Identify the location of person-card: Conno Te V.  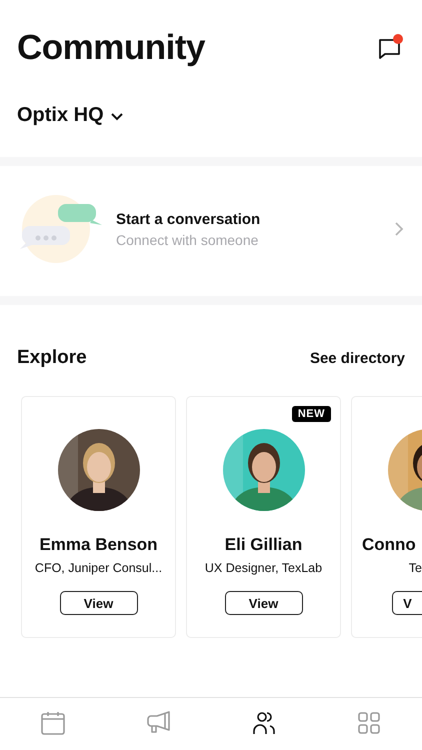
(386, 517).